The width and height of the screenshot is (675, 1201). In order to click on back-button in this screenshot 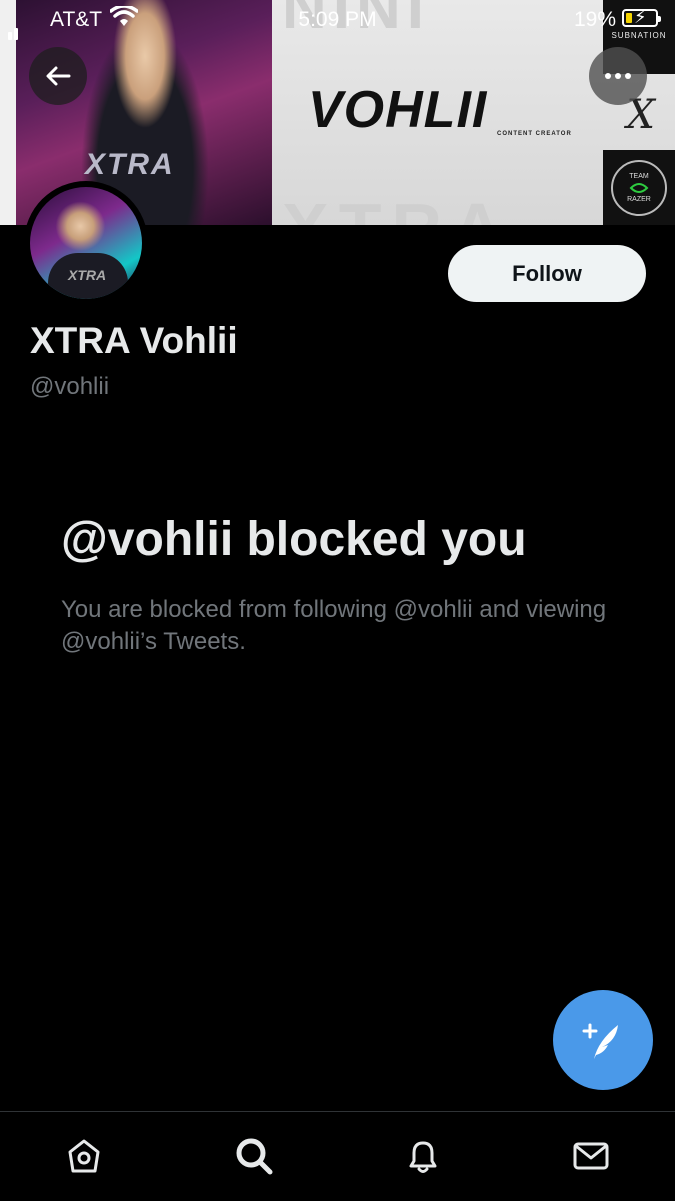, I will do `click(58, 76)`.